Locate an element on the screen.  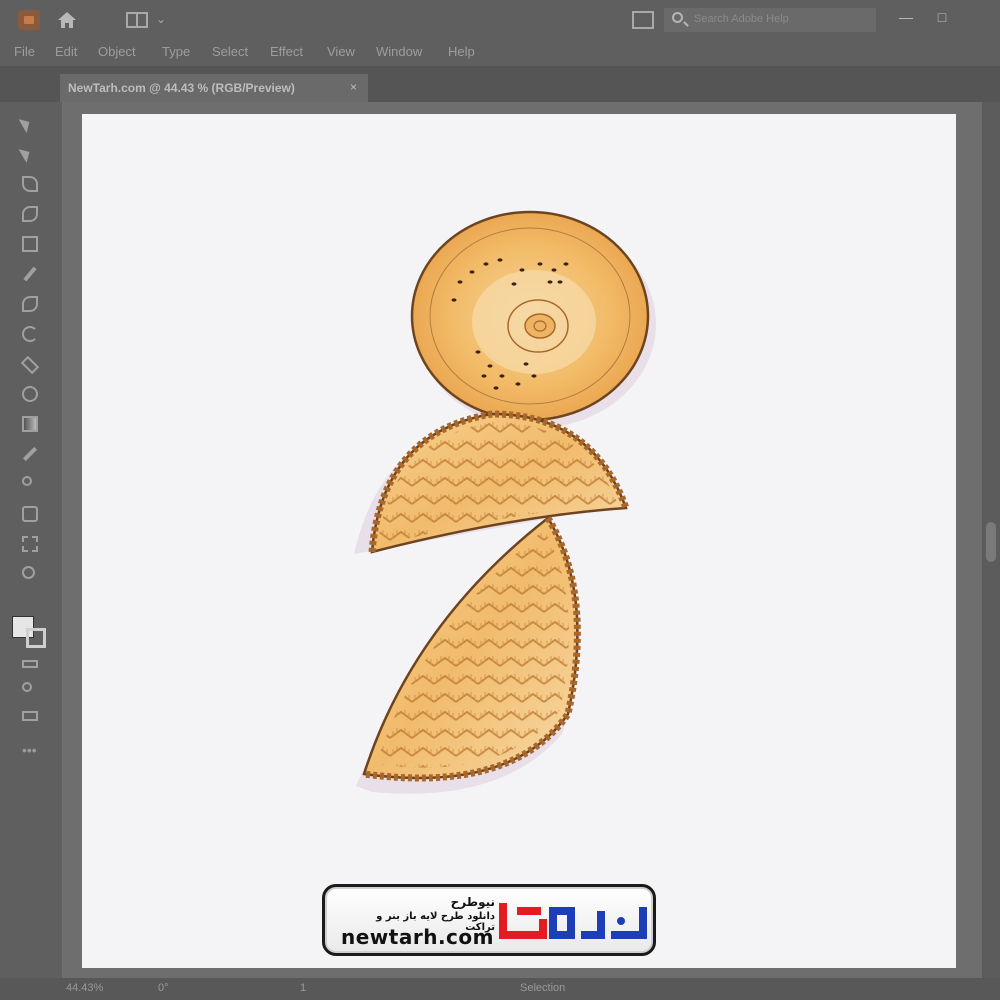
stroke-color-swatch is located at coordinates (36, 638).